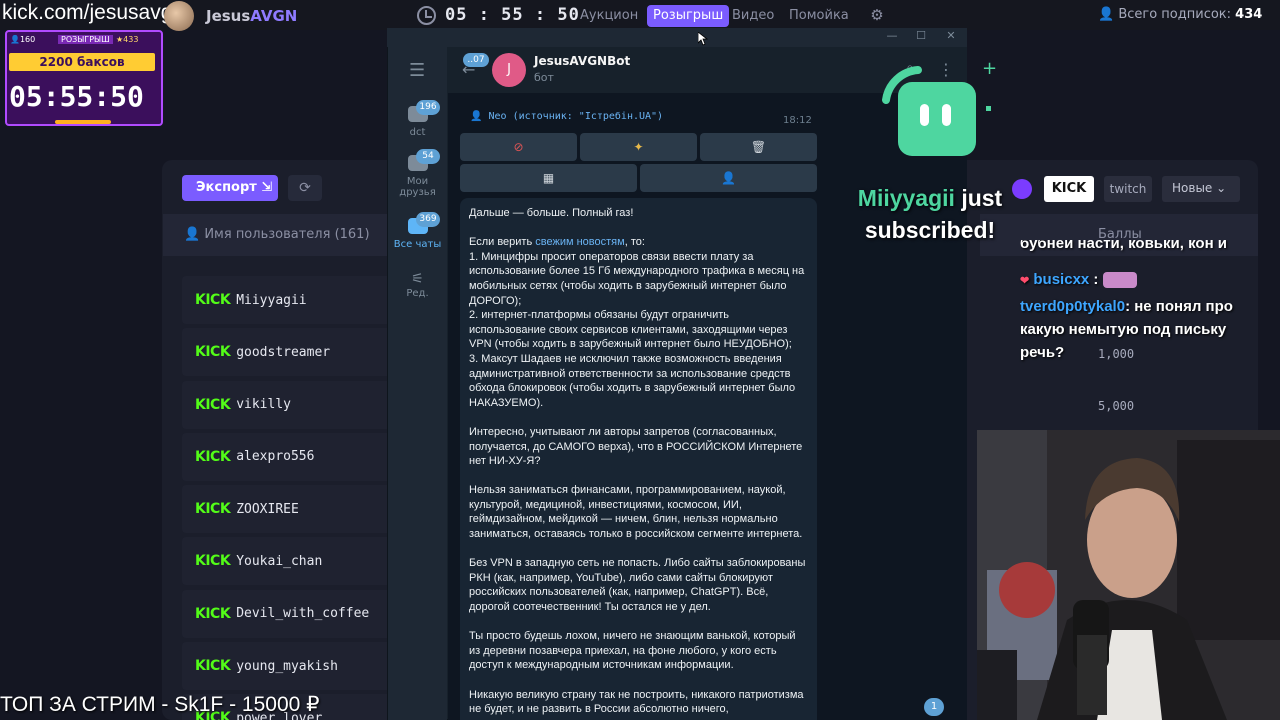 This screenshot has width=1280, height=720. What do you see at coordinates (226, 187) in the screenshot?
I see `export-label: Экспорт` at bounding box center [226, 187].